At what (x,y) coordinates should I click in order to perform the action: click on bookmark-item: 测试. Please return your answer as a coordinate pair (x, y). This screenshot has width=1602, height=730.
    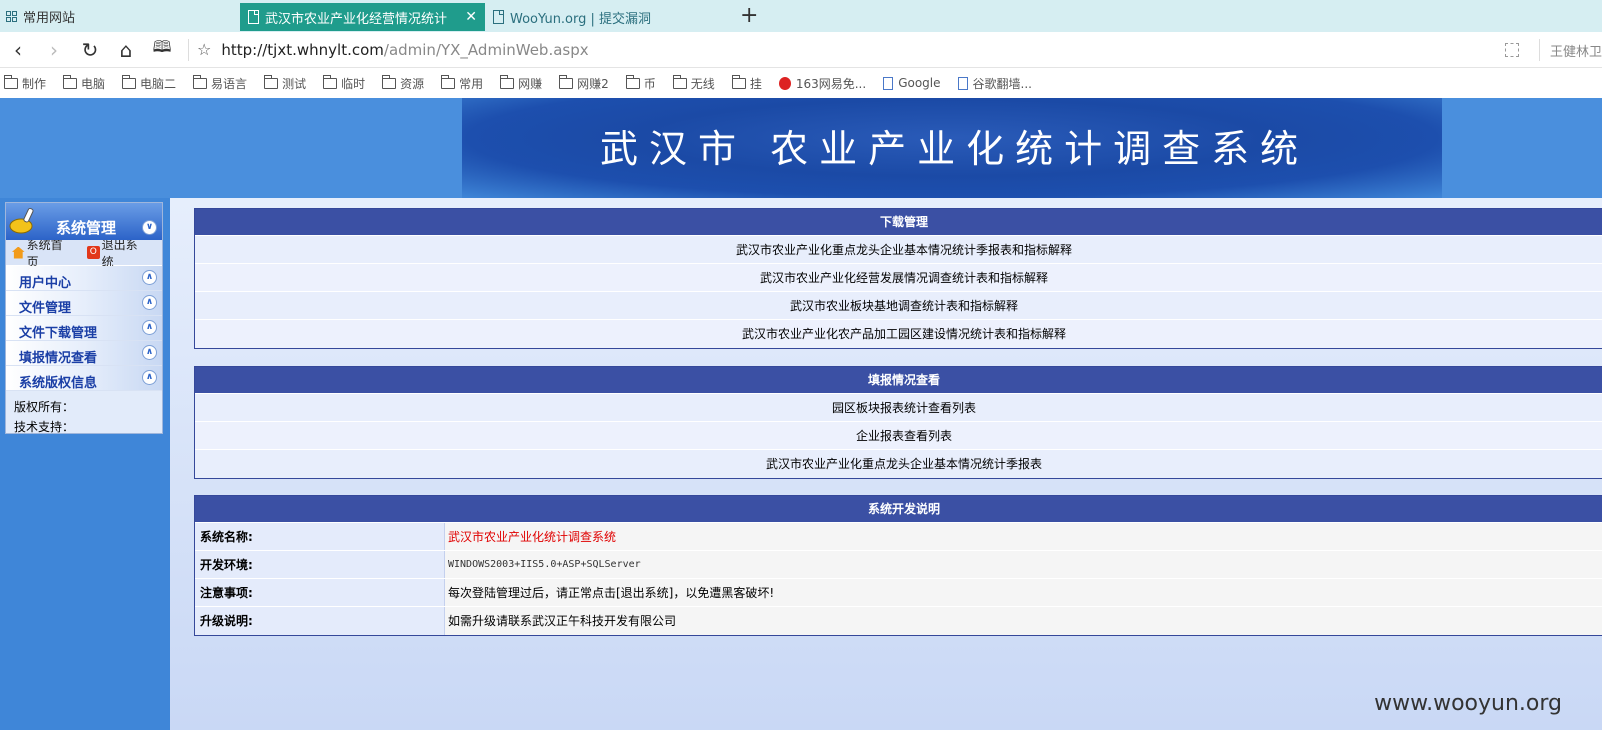
    Looking at the image, I should click on (285, 83).